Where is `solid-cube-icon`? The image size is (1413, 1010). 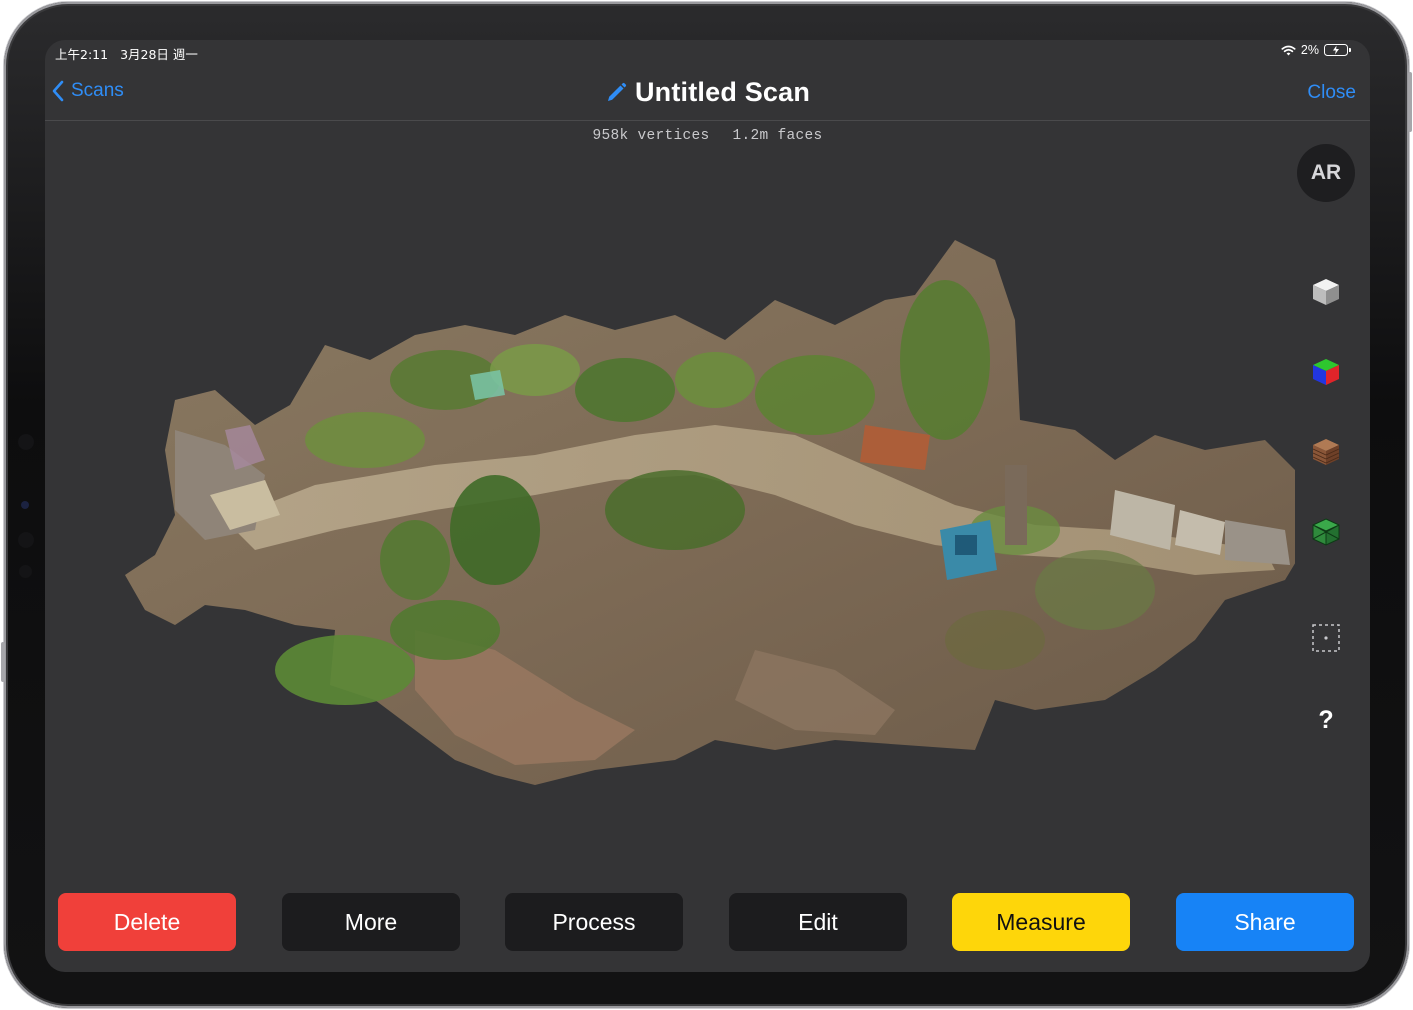 solid-cube-icon is located at coordinates (1326, 292).